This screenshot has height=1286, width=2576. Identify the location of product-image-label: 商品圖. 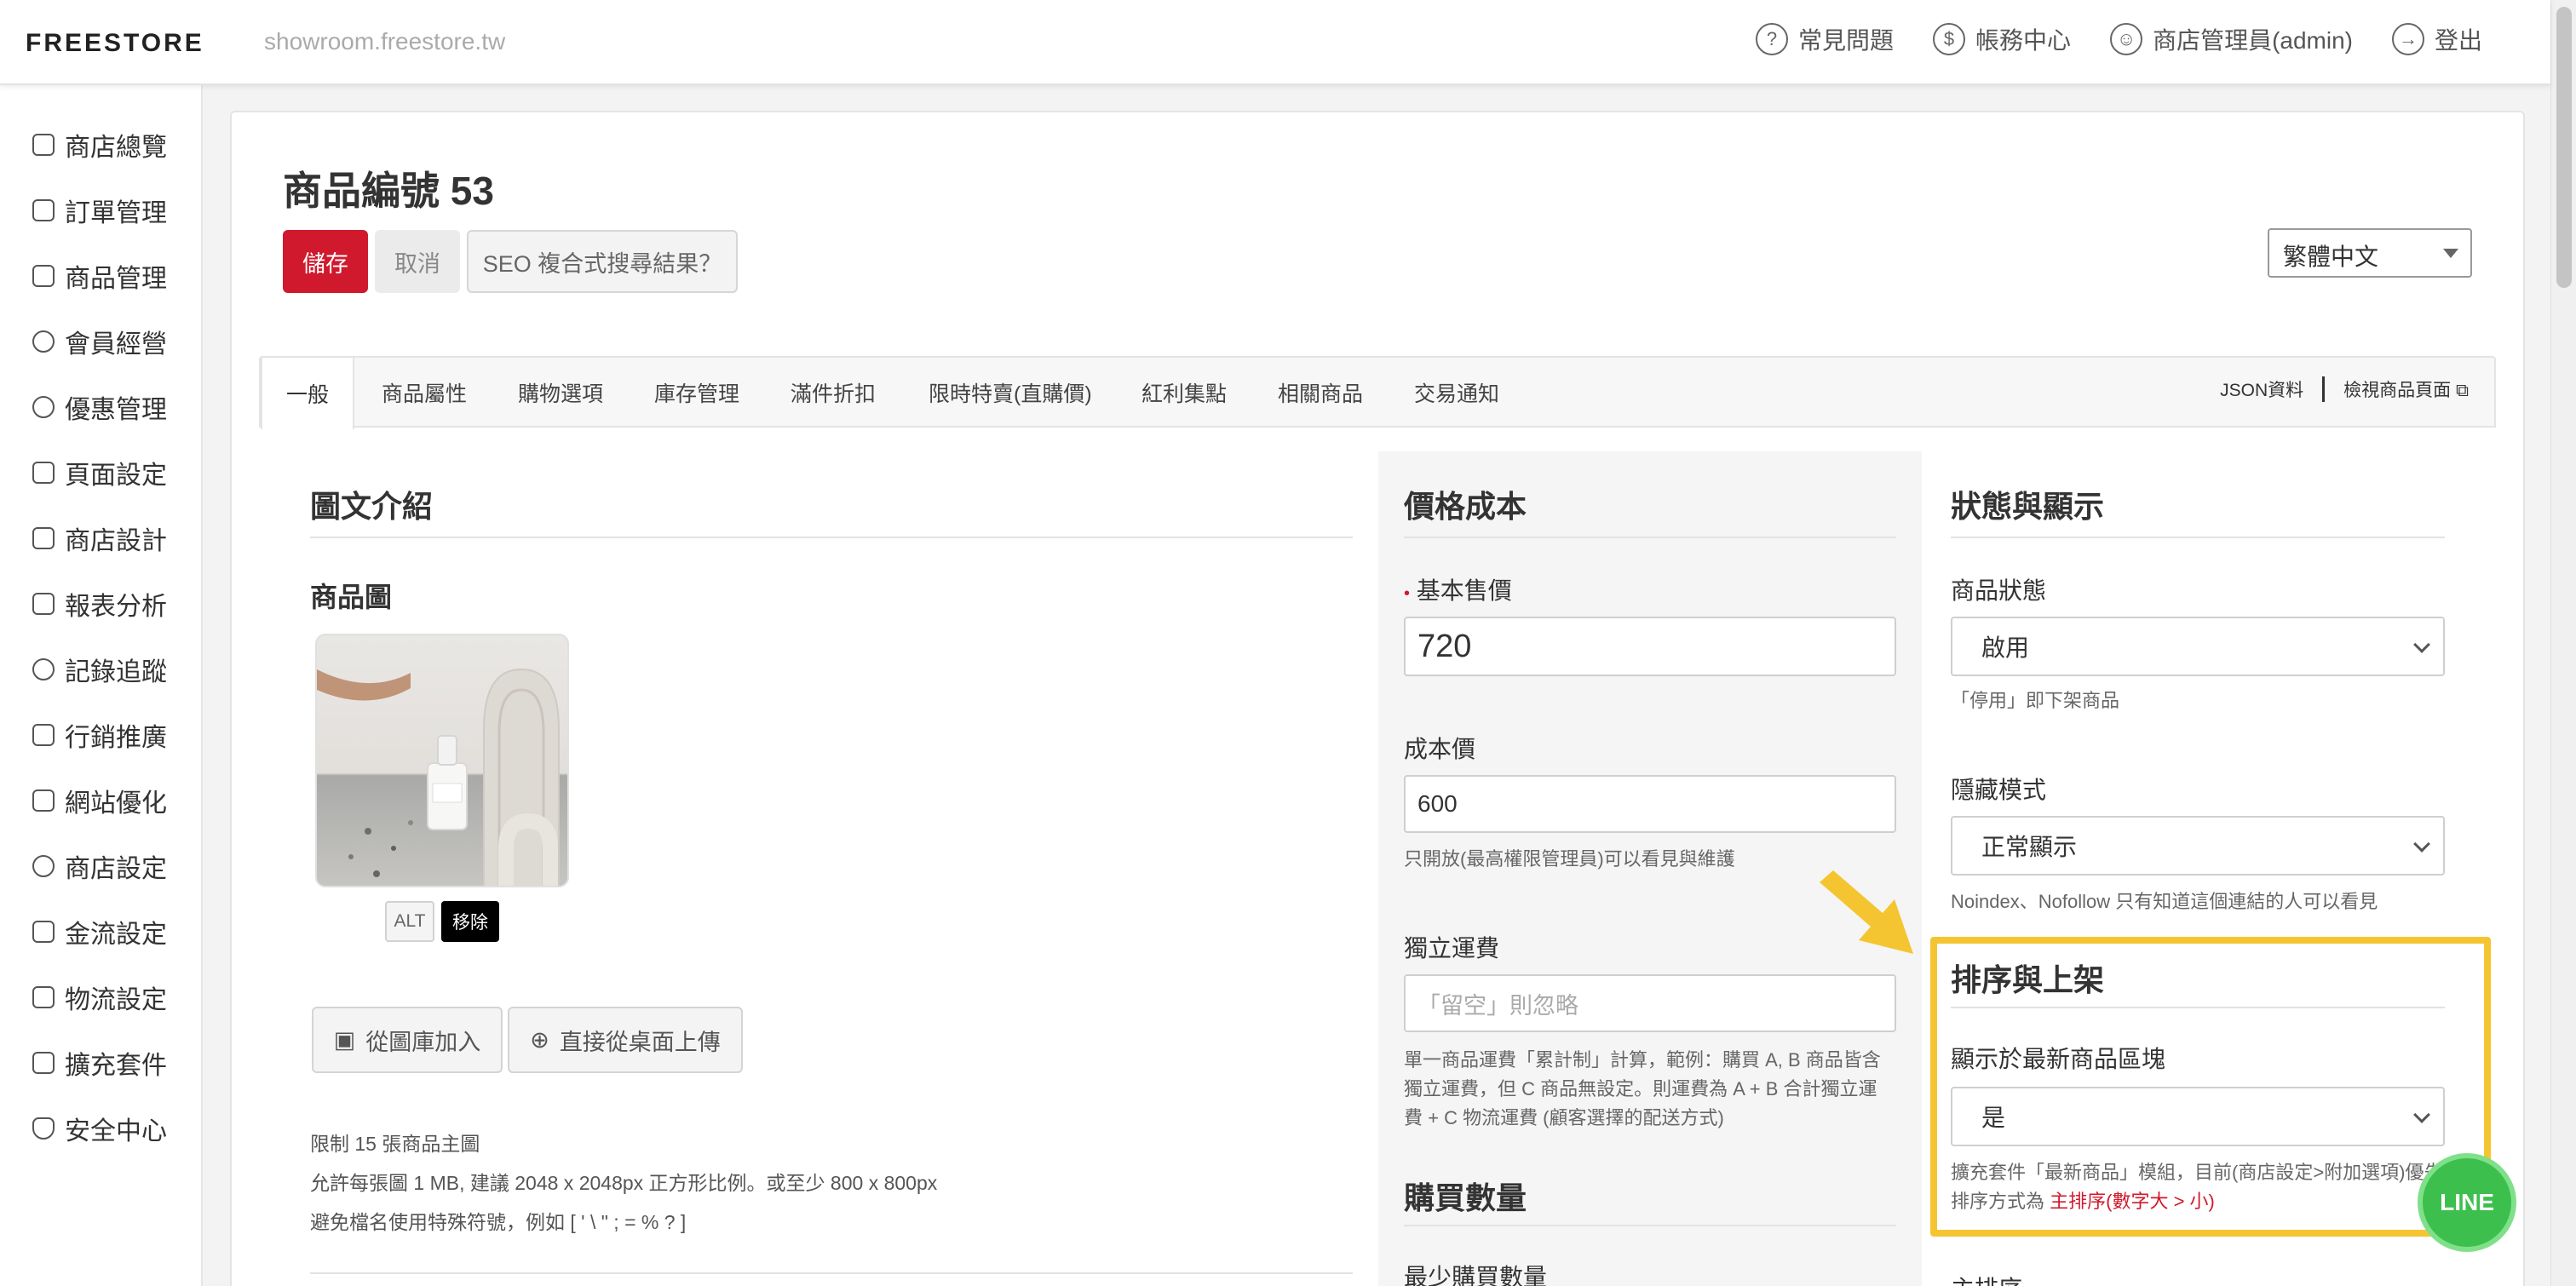
(352, 597).